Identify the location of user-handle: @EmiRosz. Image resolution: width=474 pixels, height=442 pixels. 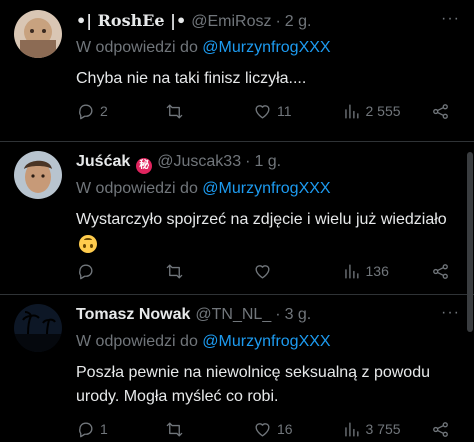
(231, 22).